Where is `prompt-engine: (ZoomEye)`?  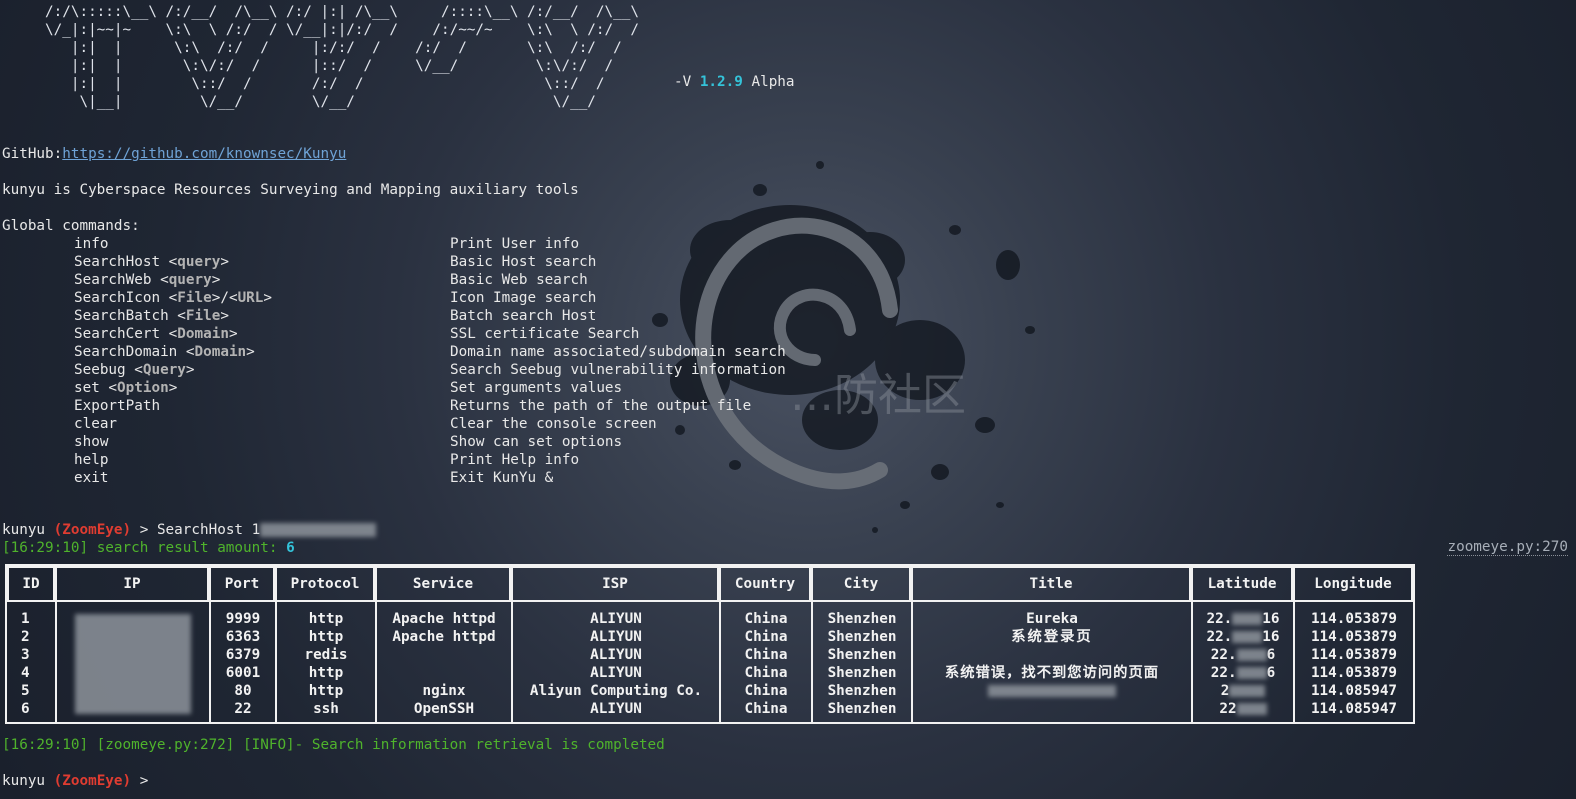
prompt-engine: (ZoomEye) is located at coordinates (92, 781).